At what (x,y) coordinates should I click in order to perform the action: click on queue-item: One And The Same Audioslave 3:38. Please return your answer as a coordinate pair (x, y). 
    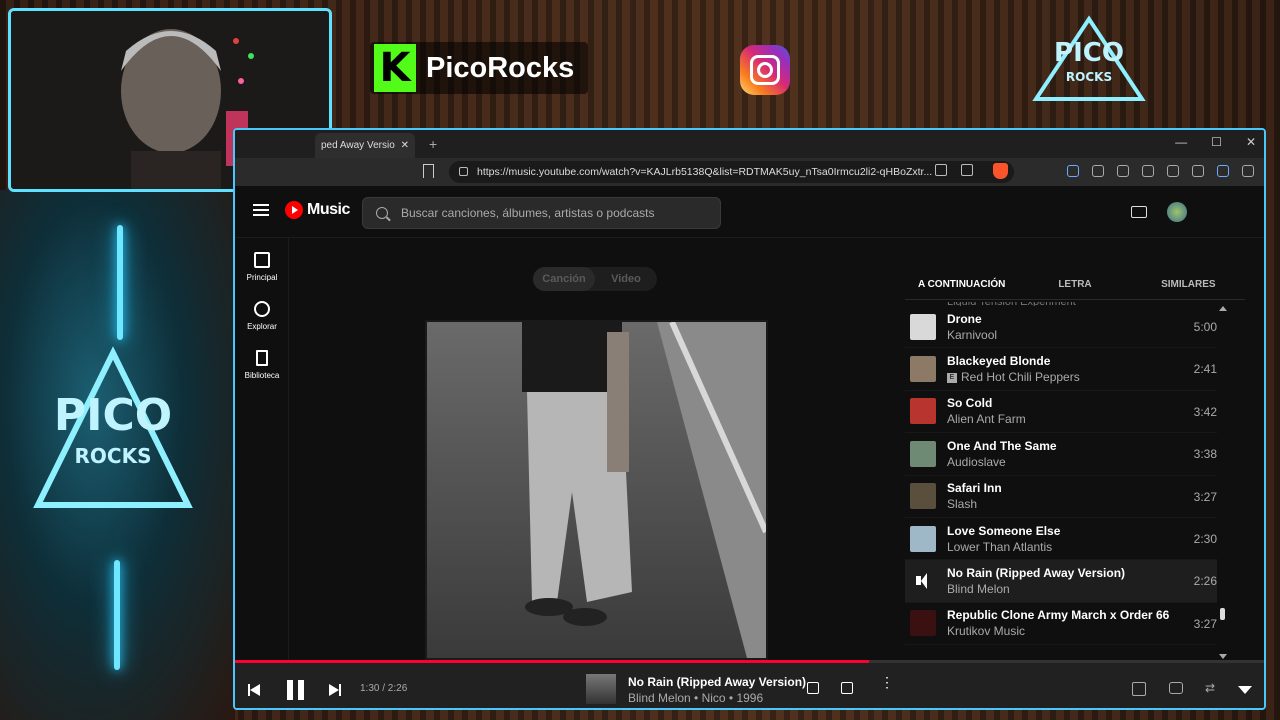
    Looking at the image, I should click on (1061, 454).